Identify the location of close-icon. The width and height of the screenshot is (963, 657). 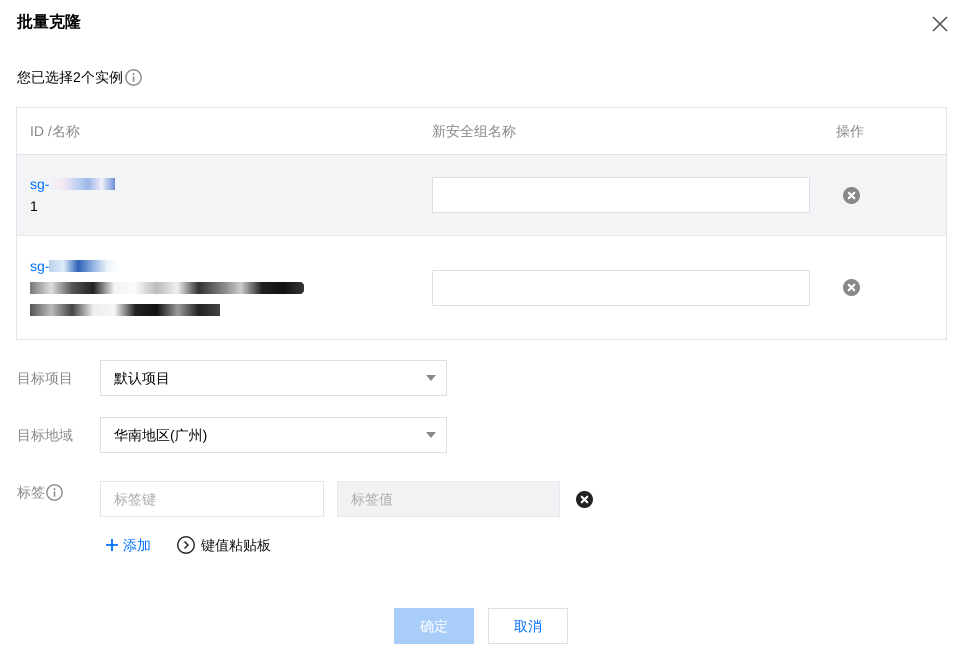
(940, 24).